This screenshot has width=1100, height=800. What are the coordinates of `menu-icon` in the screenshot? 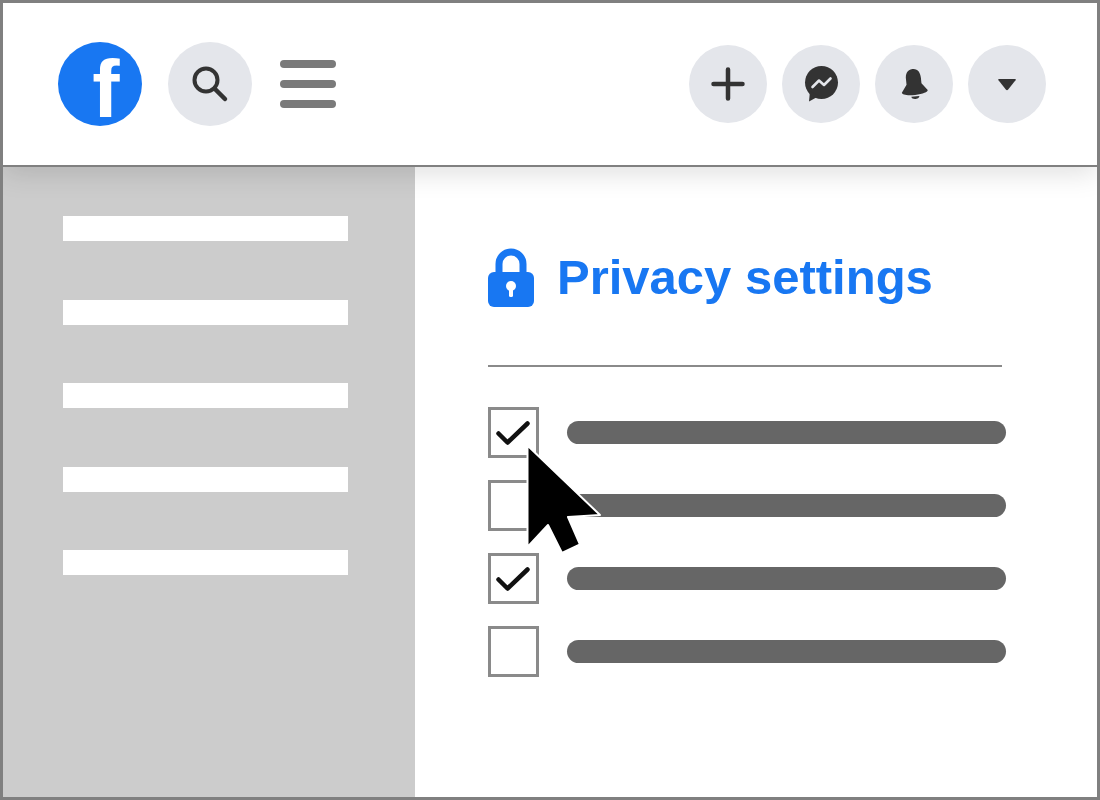 It's located at (308, 84).